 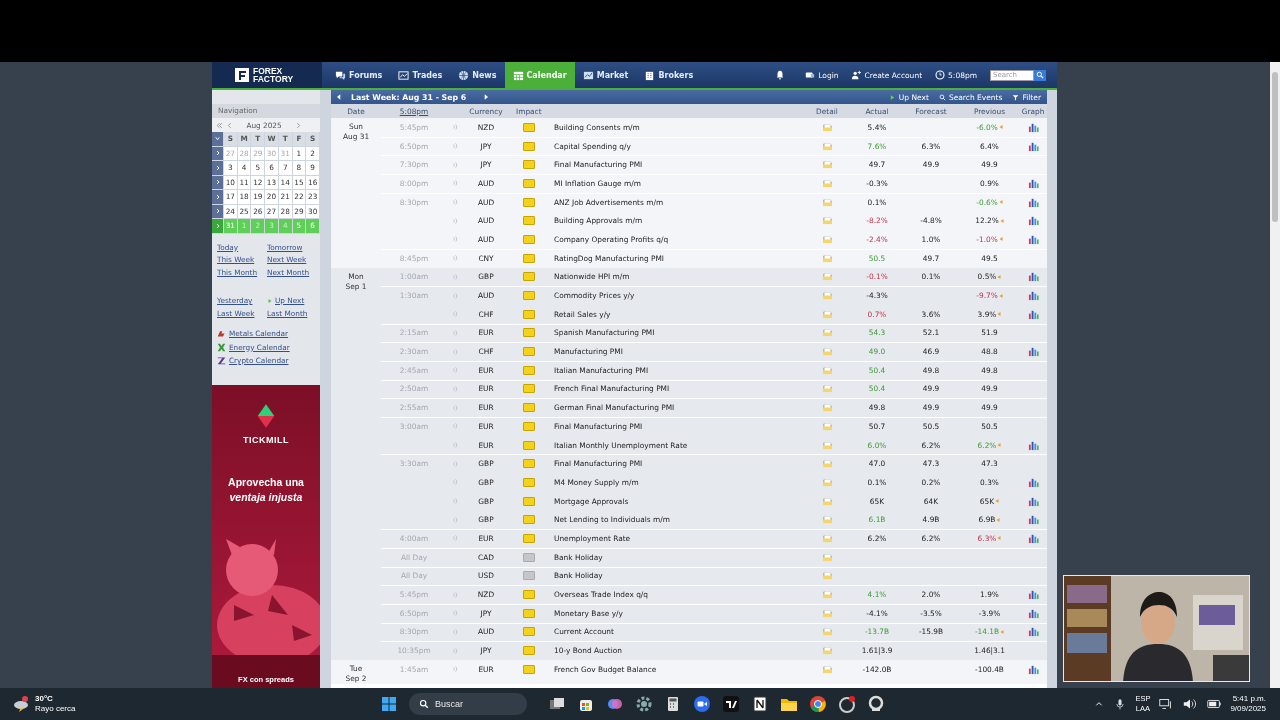 I want to click on chart-window-icon, so click(x=404, y=75).